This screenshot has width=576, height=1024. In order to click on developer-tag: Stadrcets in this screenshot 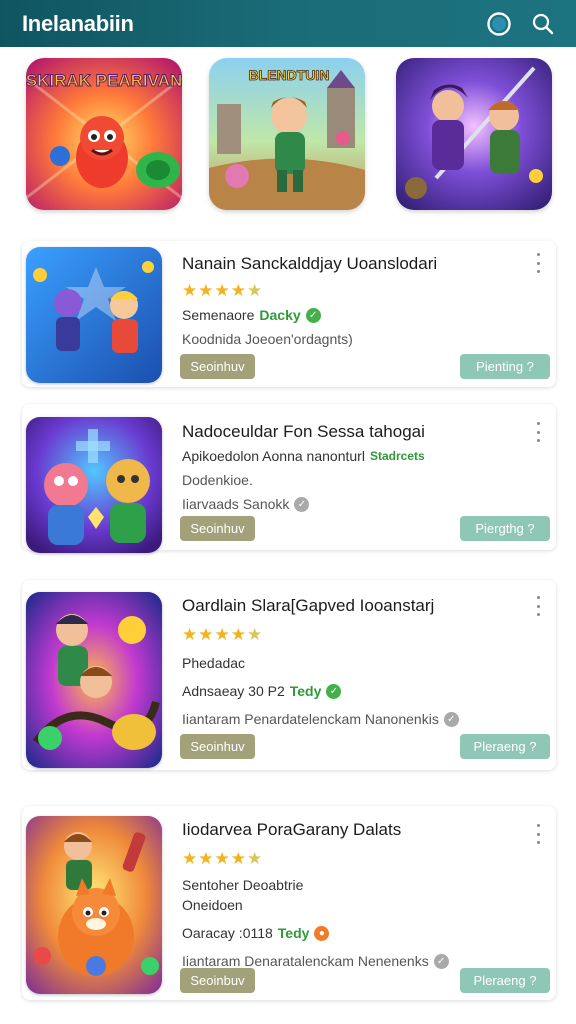, I will do `click(397, 456)`.